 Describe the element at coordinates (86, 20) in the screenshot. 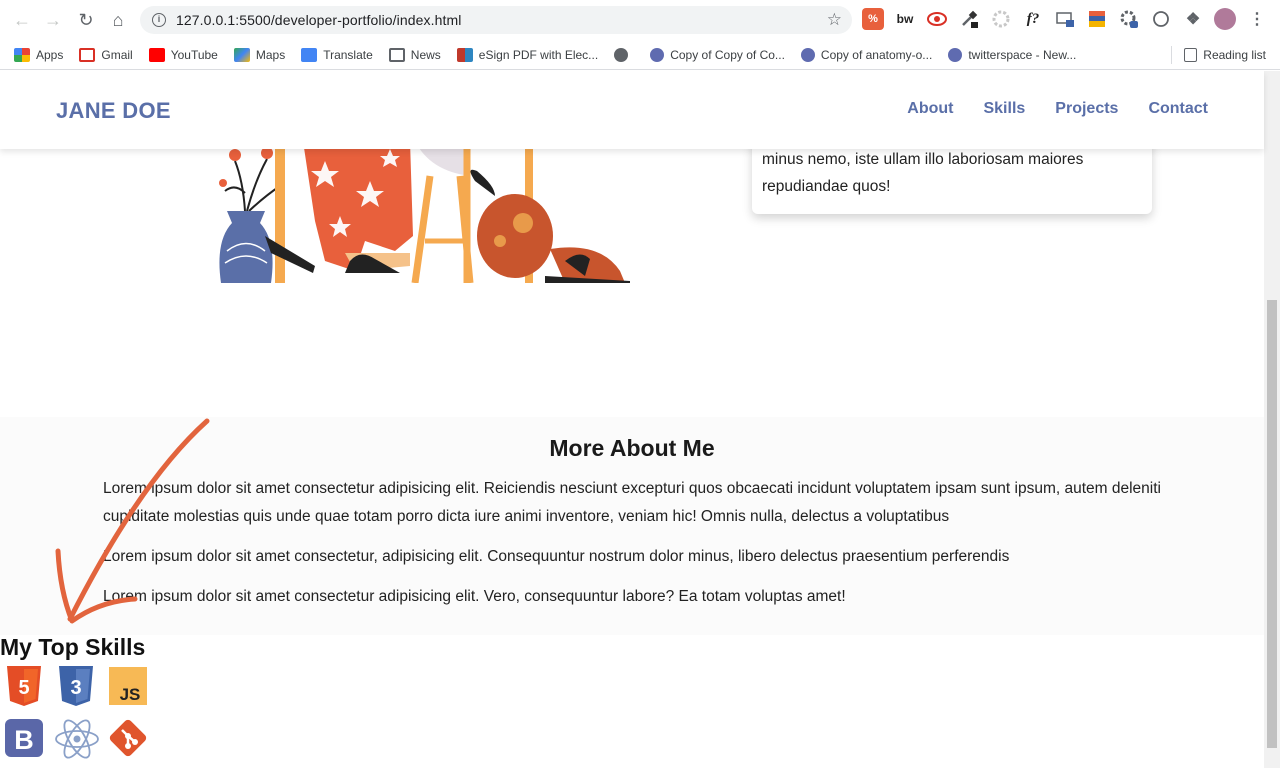

I see `reload-icon: ↻` at that location.